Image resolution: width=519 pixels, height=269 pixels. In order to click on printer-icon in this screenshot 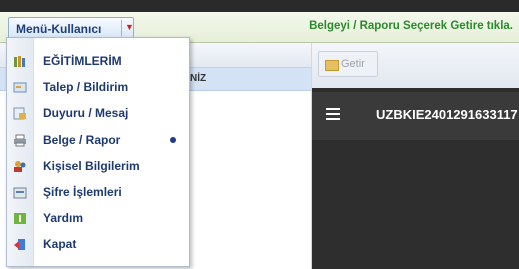, I will do `click(20, 140)`.